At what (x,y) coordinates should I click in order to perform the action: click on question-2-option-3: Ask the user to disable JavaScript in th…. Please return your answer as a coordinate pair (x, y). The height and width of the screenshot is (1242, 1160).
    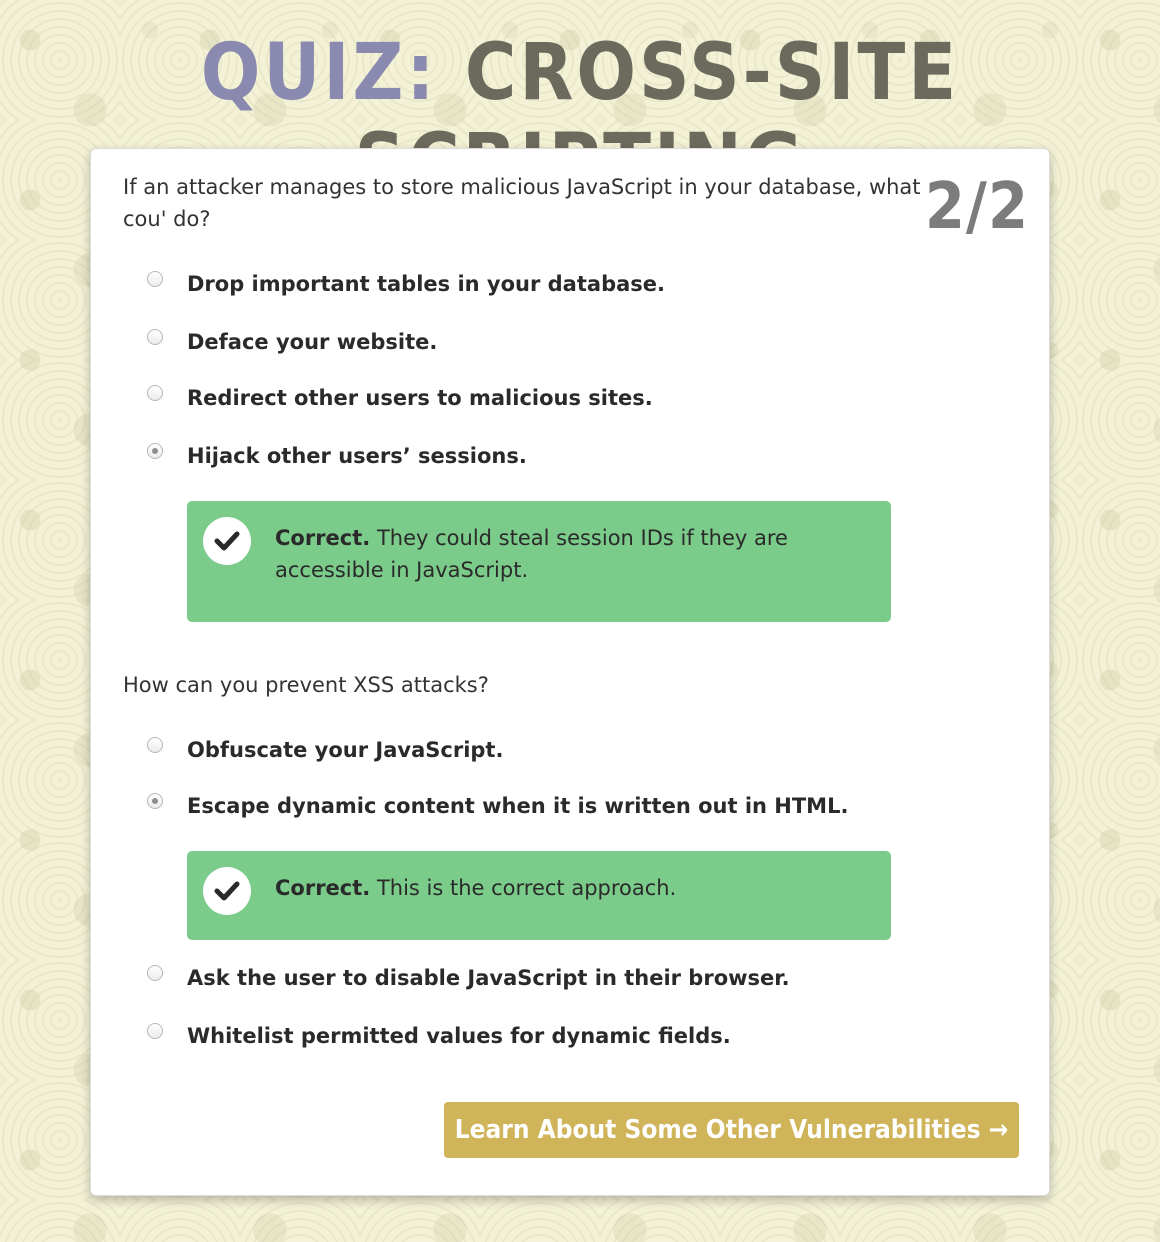
    Looking at the image, I should click on (468, 978).